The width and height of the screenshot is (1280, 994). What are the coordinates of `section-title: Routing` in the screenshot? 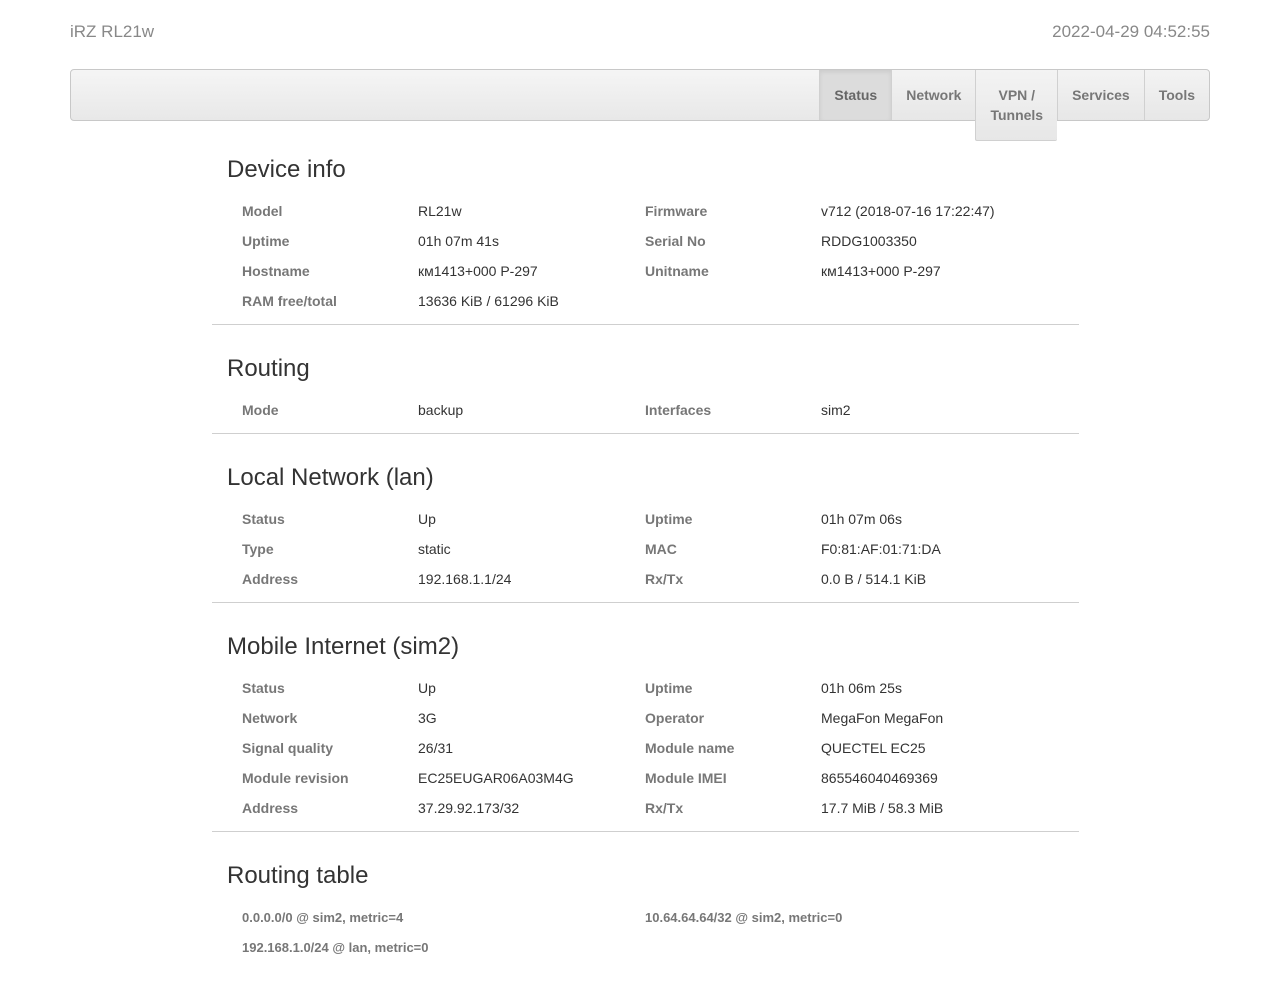 It's located at (268, 368).